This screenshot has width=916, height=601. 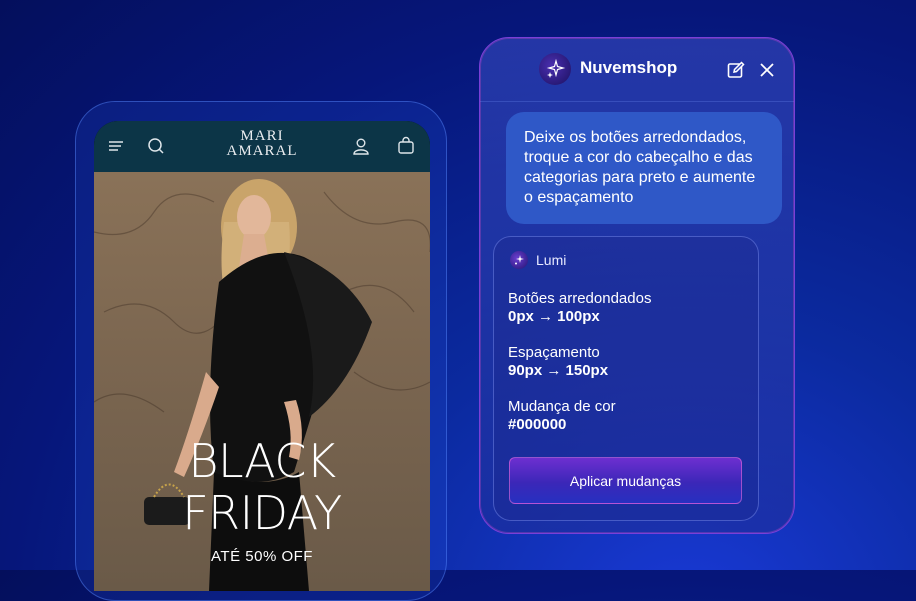 I want to click on change-label: Espaçamento, so click(x=554, y=352).